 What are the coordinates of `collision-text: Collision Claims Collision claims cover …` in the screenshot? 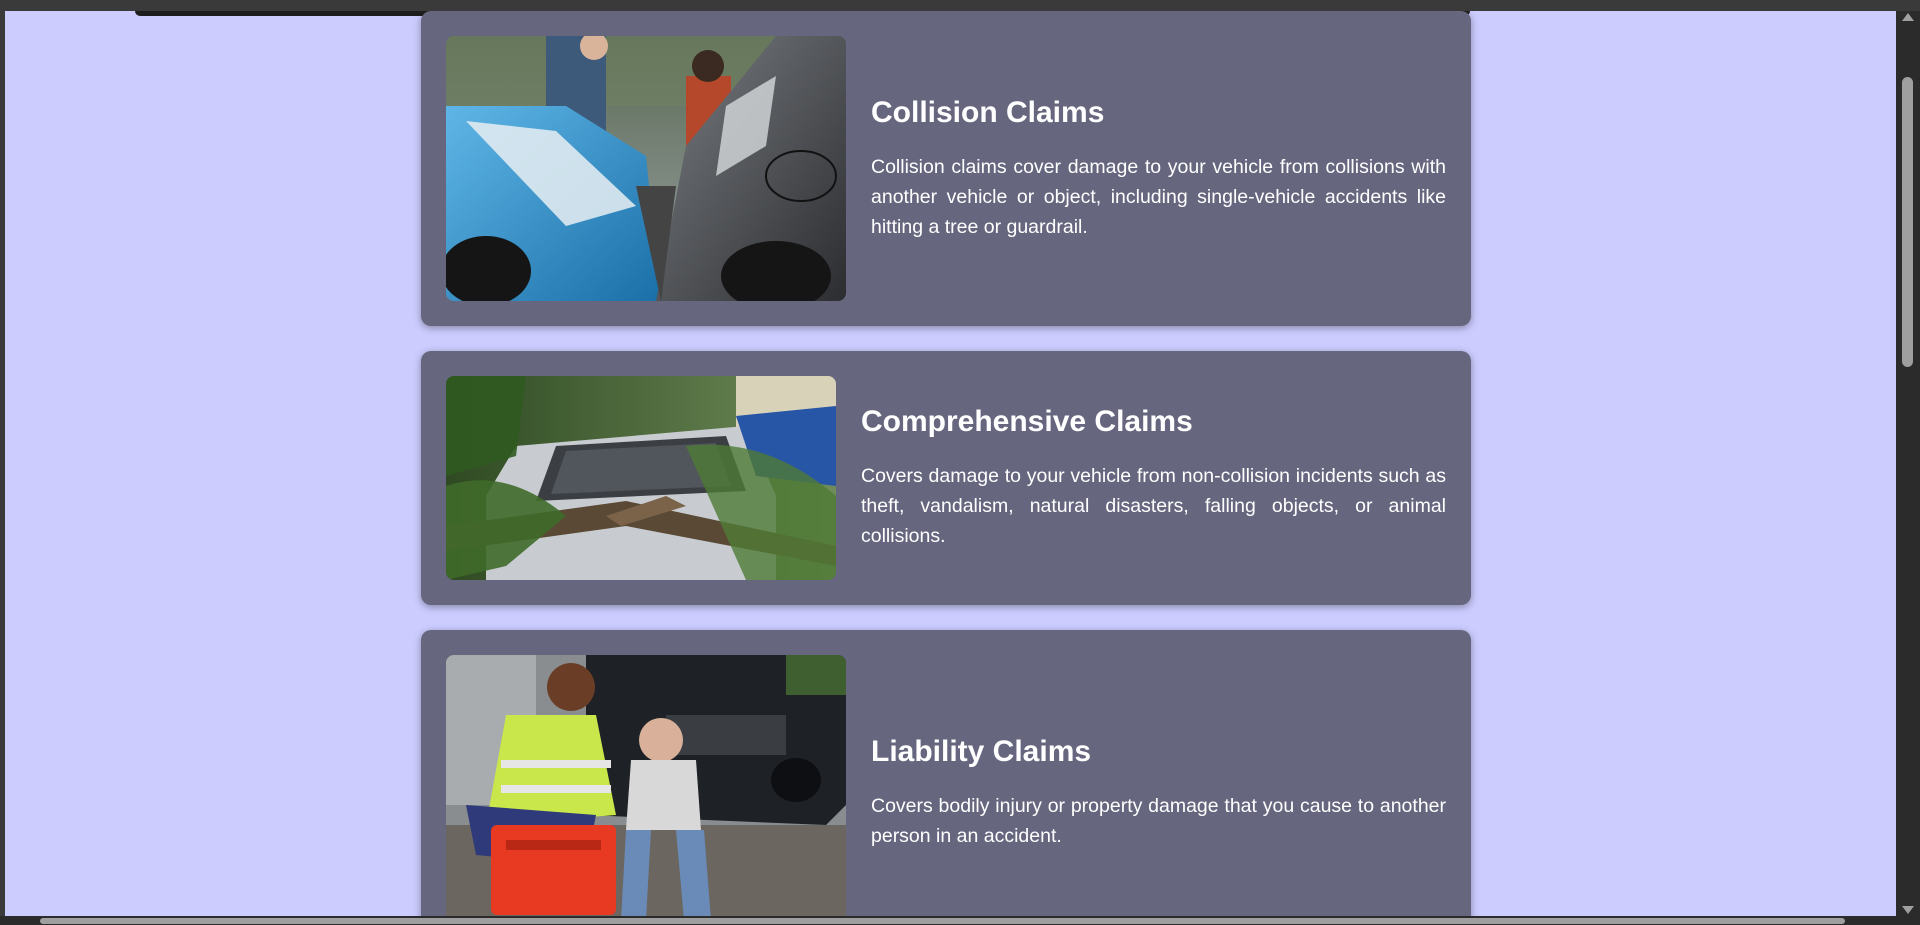 It's located at (1158, 169).